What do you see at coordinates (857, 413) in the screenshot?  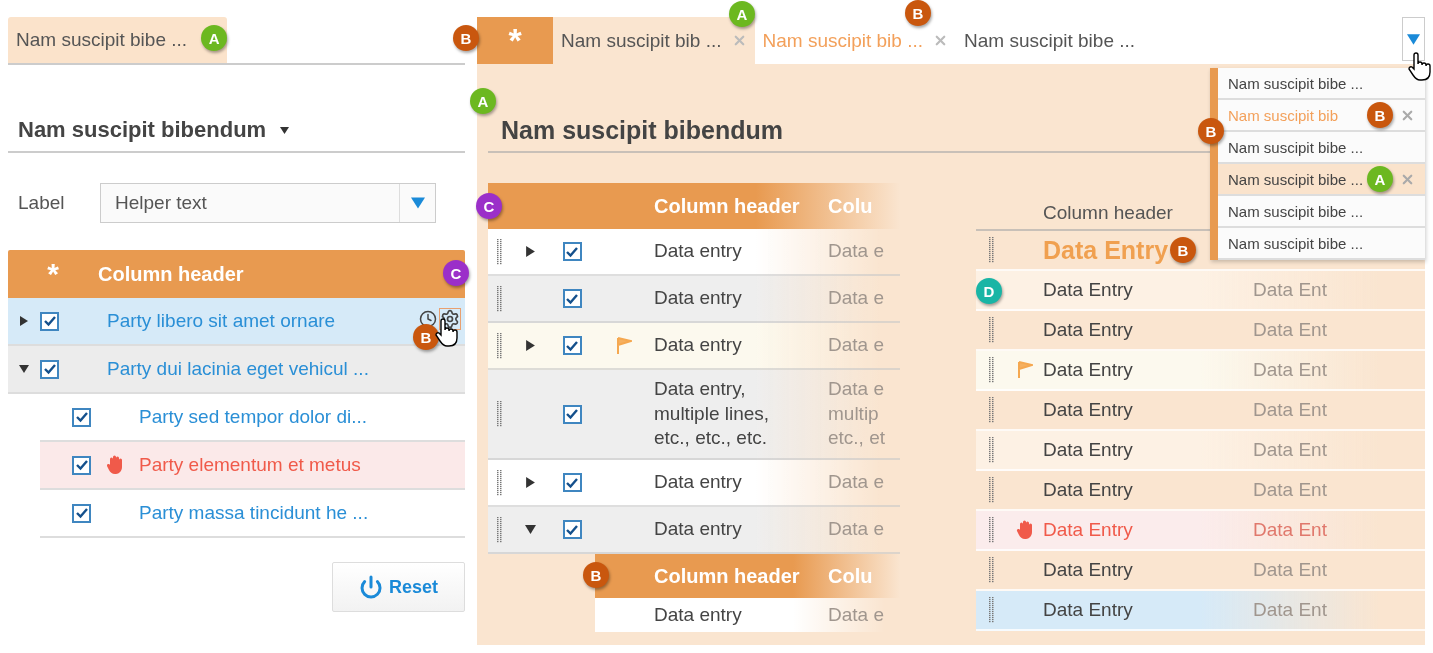 I see `table-cell-text: Data e multip etc., et` at bounding box center [857, 413].